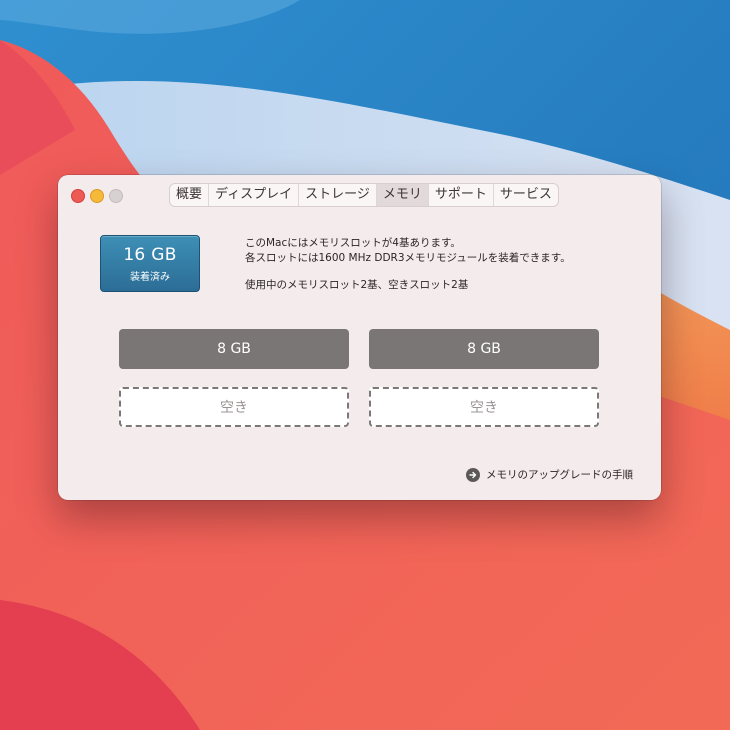 The height and width of the screenshot is (730, 730). I want to click on memory-slot-3-empty: 空き, so click(234, 407).